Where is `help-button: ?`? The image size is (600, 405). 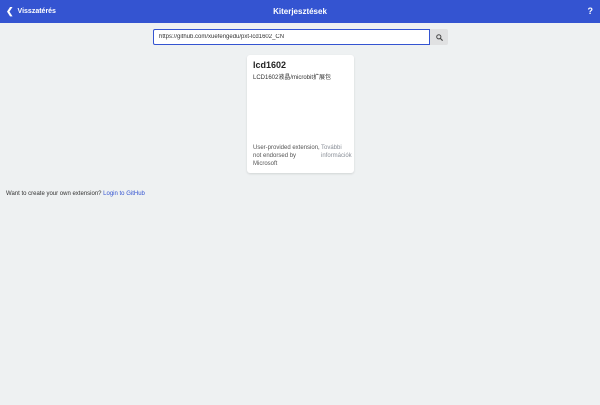 help-button: ? is located at coordinates (591, 11).